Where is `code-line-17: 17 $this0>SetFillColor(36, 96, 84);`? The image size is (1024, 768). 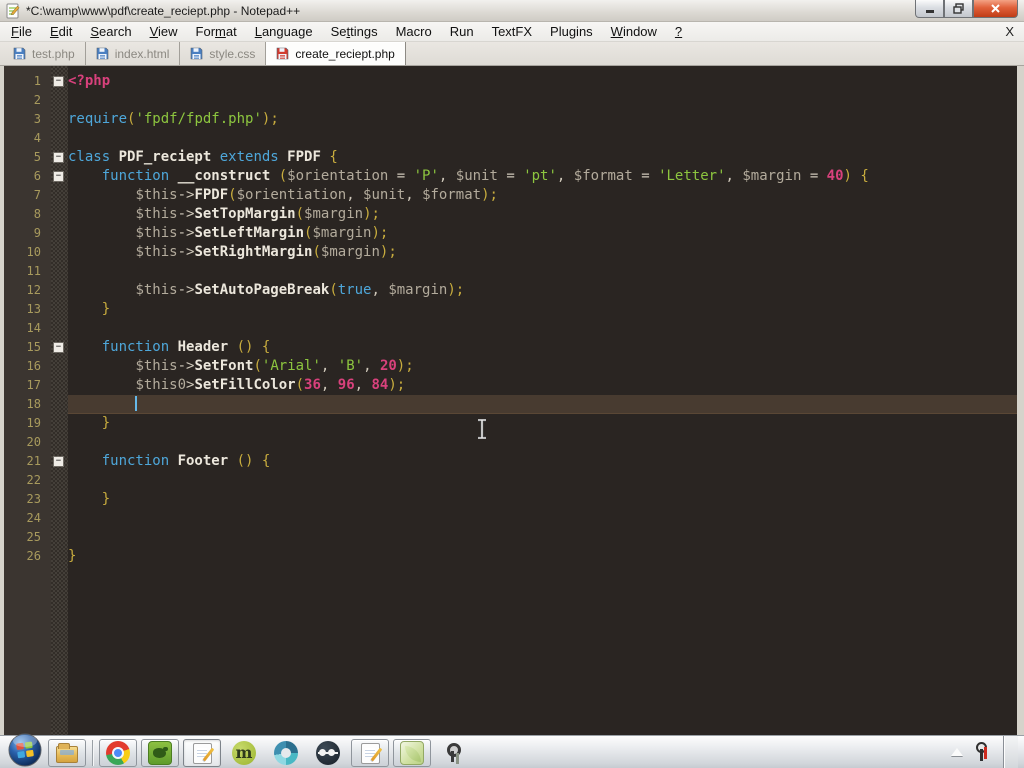
code-line-17: 17 $this0>SetFillColor(36, 96, 84); is located at coordinates (510, 385).